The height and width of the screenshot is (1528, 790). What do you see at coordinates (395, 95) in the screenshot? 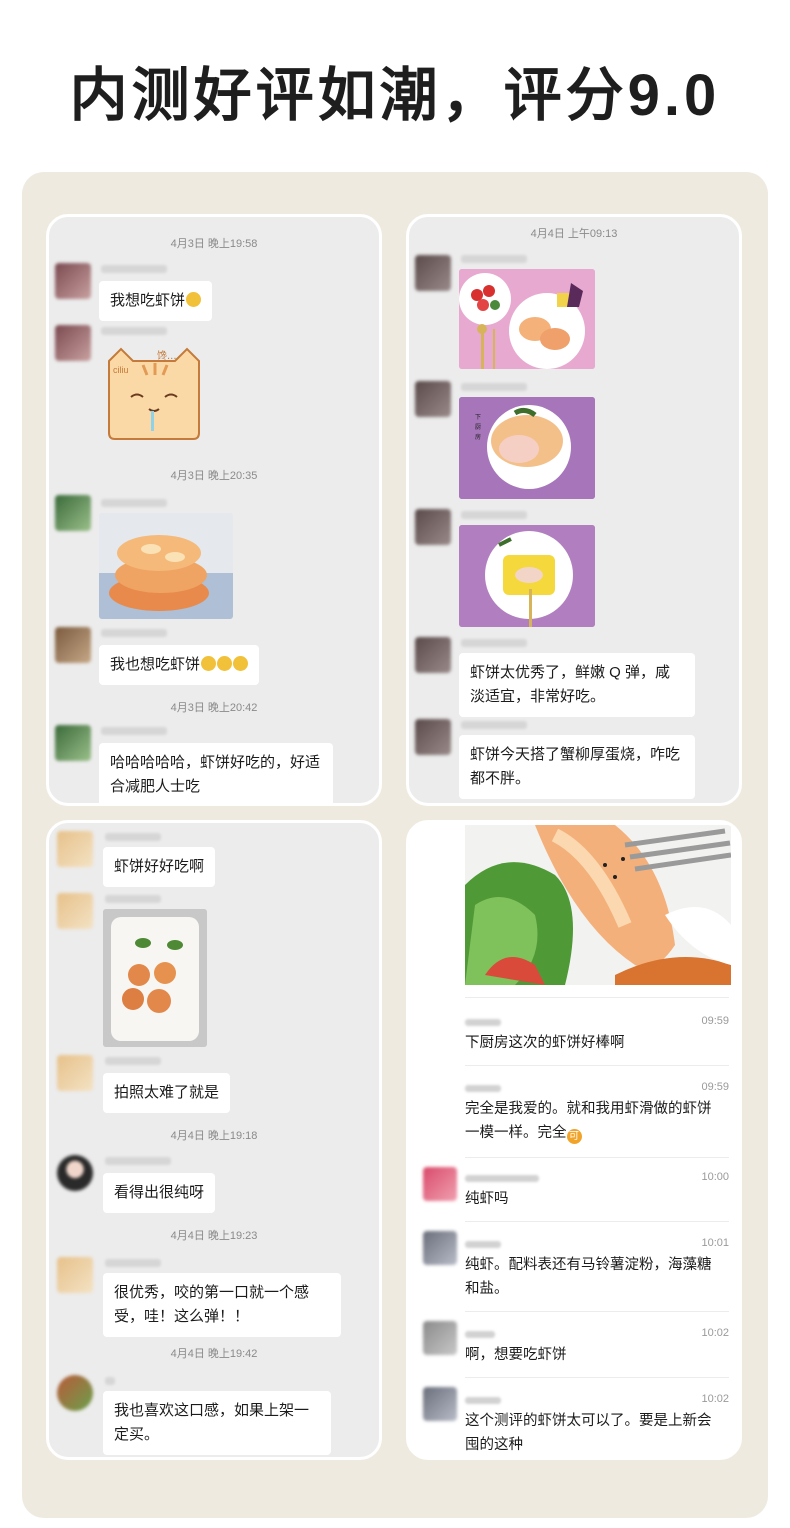
I see `page-title: 内测好评如潮，评分9.0` at bounding box center [395, 95].